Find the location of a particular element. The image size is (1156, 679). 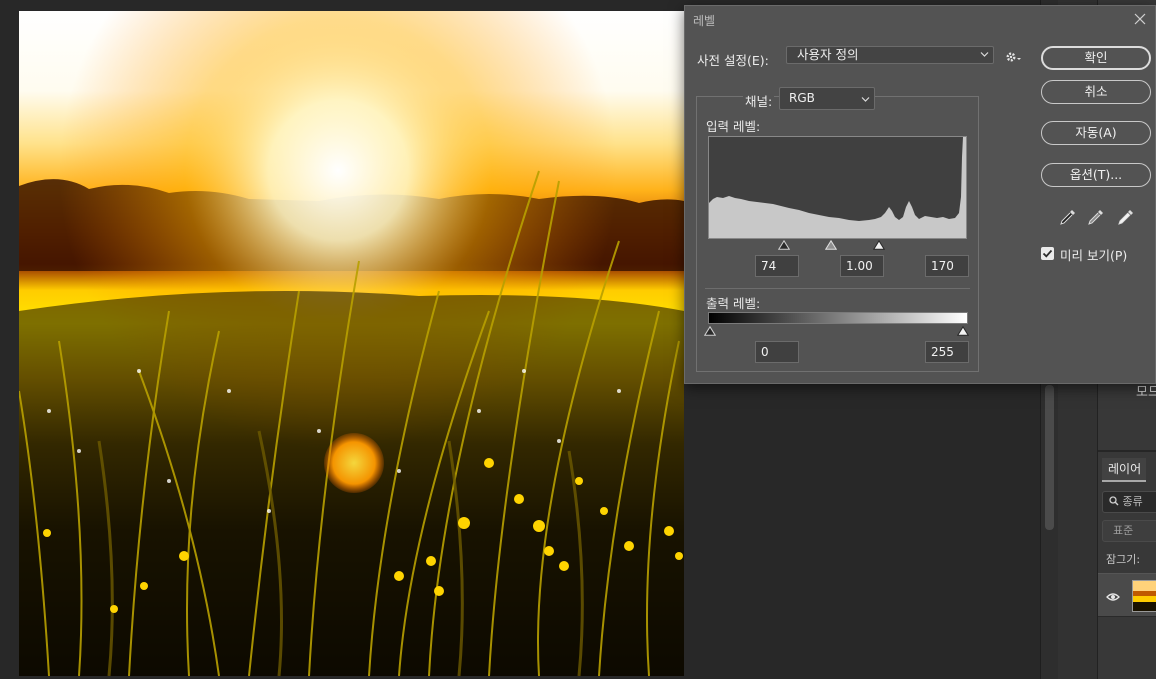

input-gamma-slider is located at coordinates (831, 245).